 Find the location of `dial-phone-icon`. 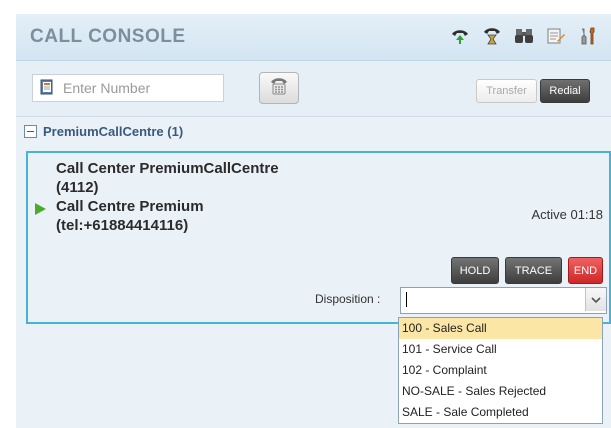

dial-phone-icon is located at coordinates (279, 88).